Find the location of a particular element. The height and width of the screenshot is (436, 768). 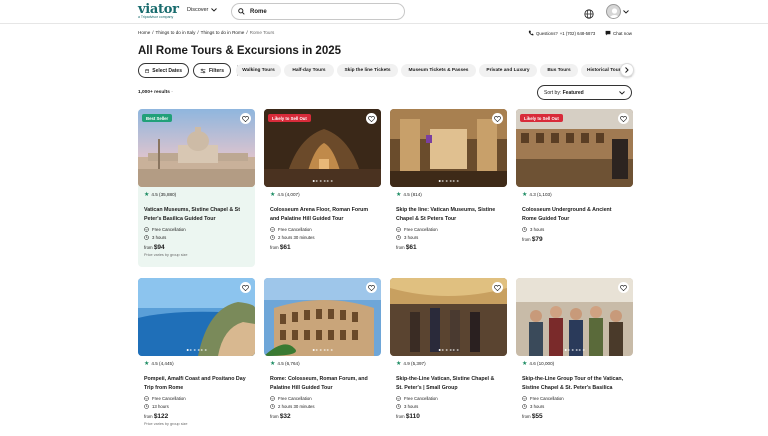

breadcrumb-rome: Things to do in Rome is located at coordinates (223, 32).